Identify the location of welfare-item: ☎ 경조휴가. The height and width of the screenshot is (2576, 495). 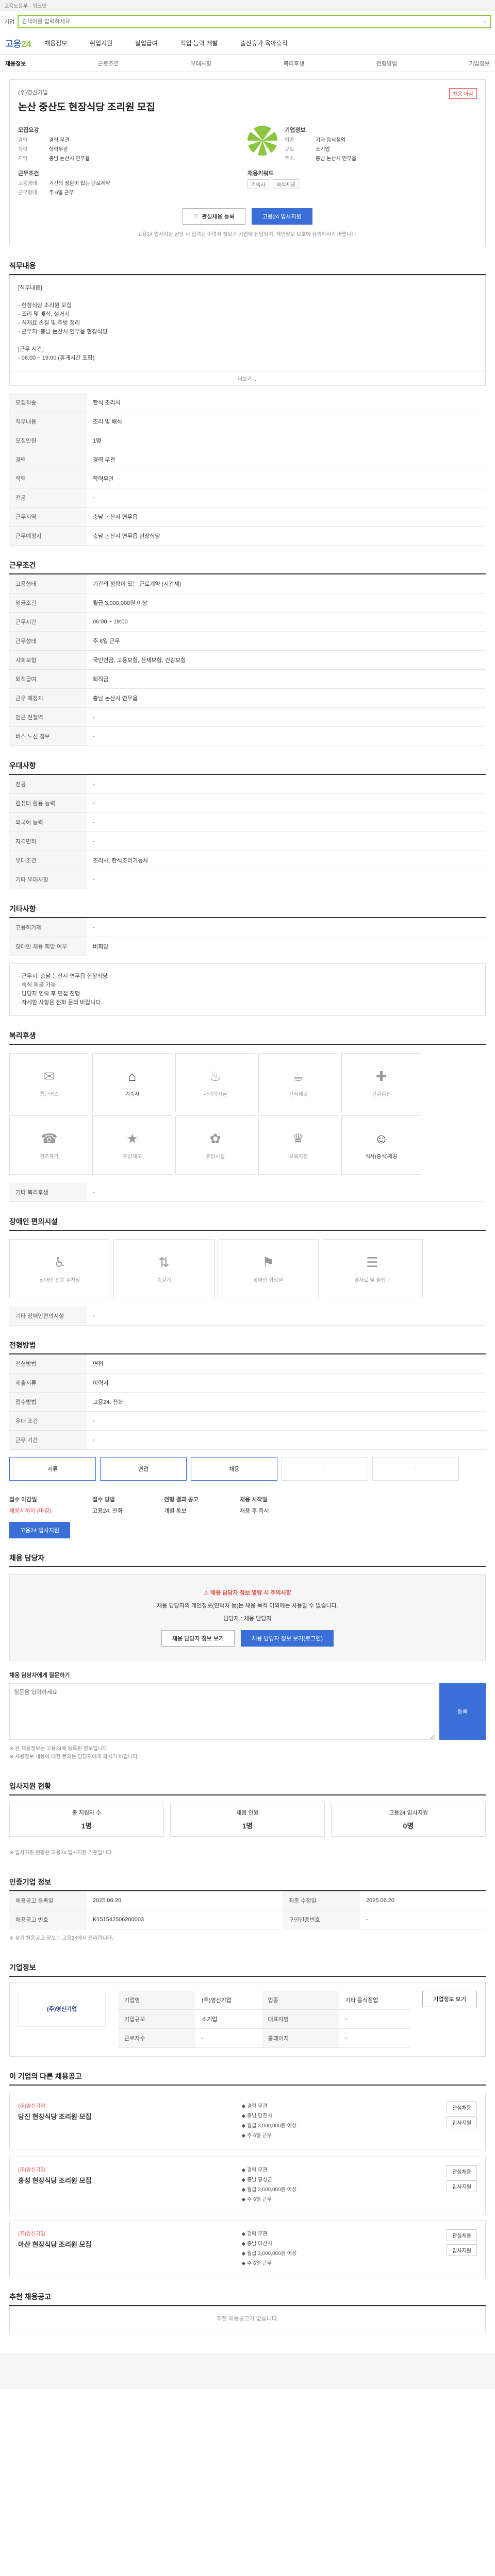
(49, 1145).